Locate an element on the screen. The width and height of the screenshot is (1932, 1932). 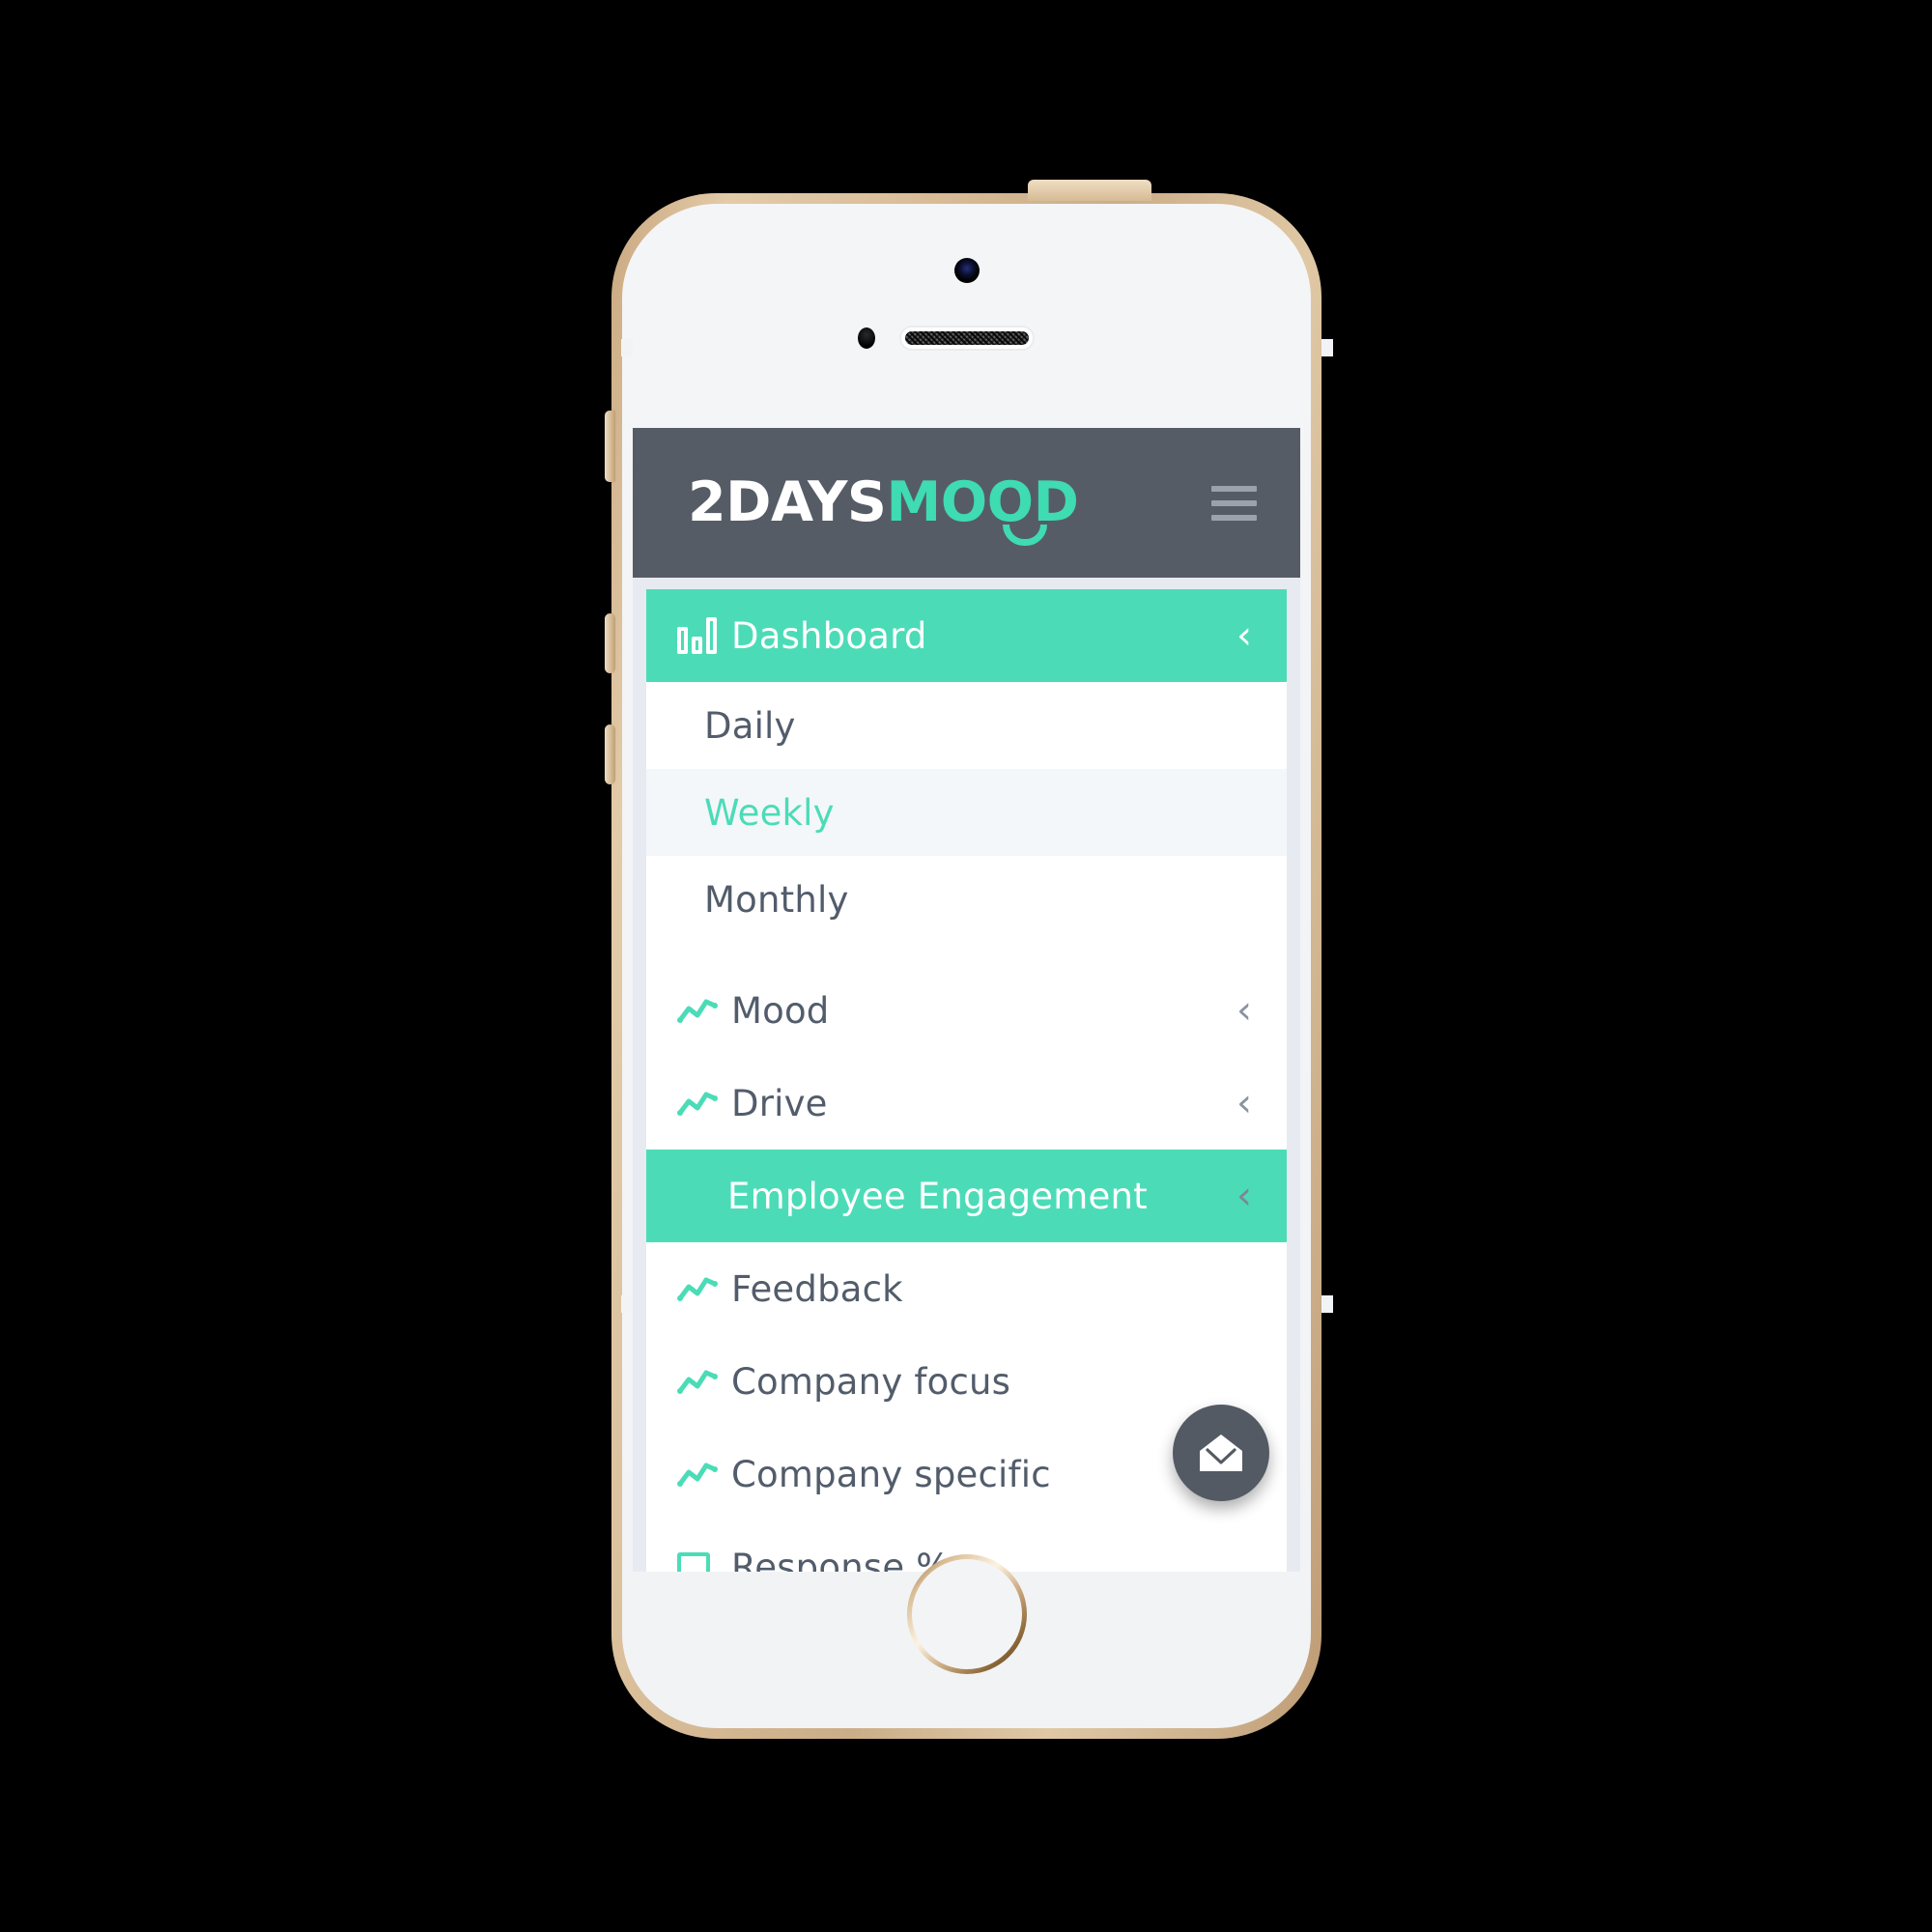
smile-arc-icon is located at coordinates (1025, 535).